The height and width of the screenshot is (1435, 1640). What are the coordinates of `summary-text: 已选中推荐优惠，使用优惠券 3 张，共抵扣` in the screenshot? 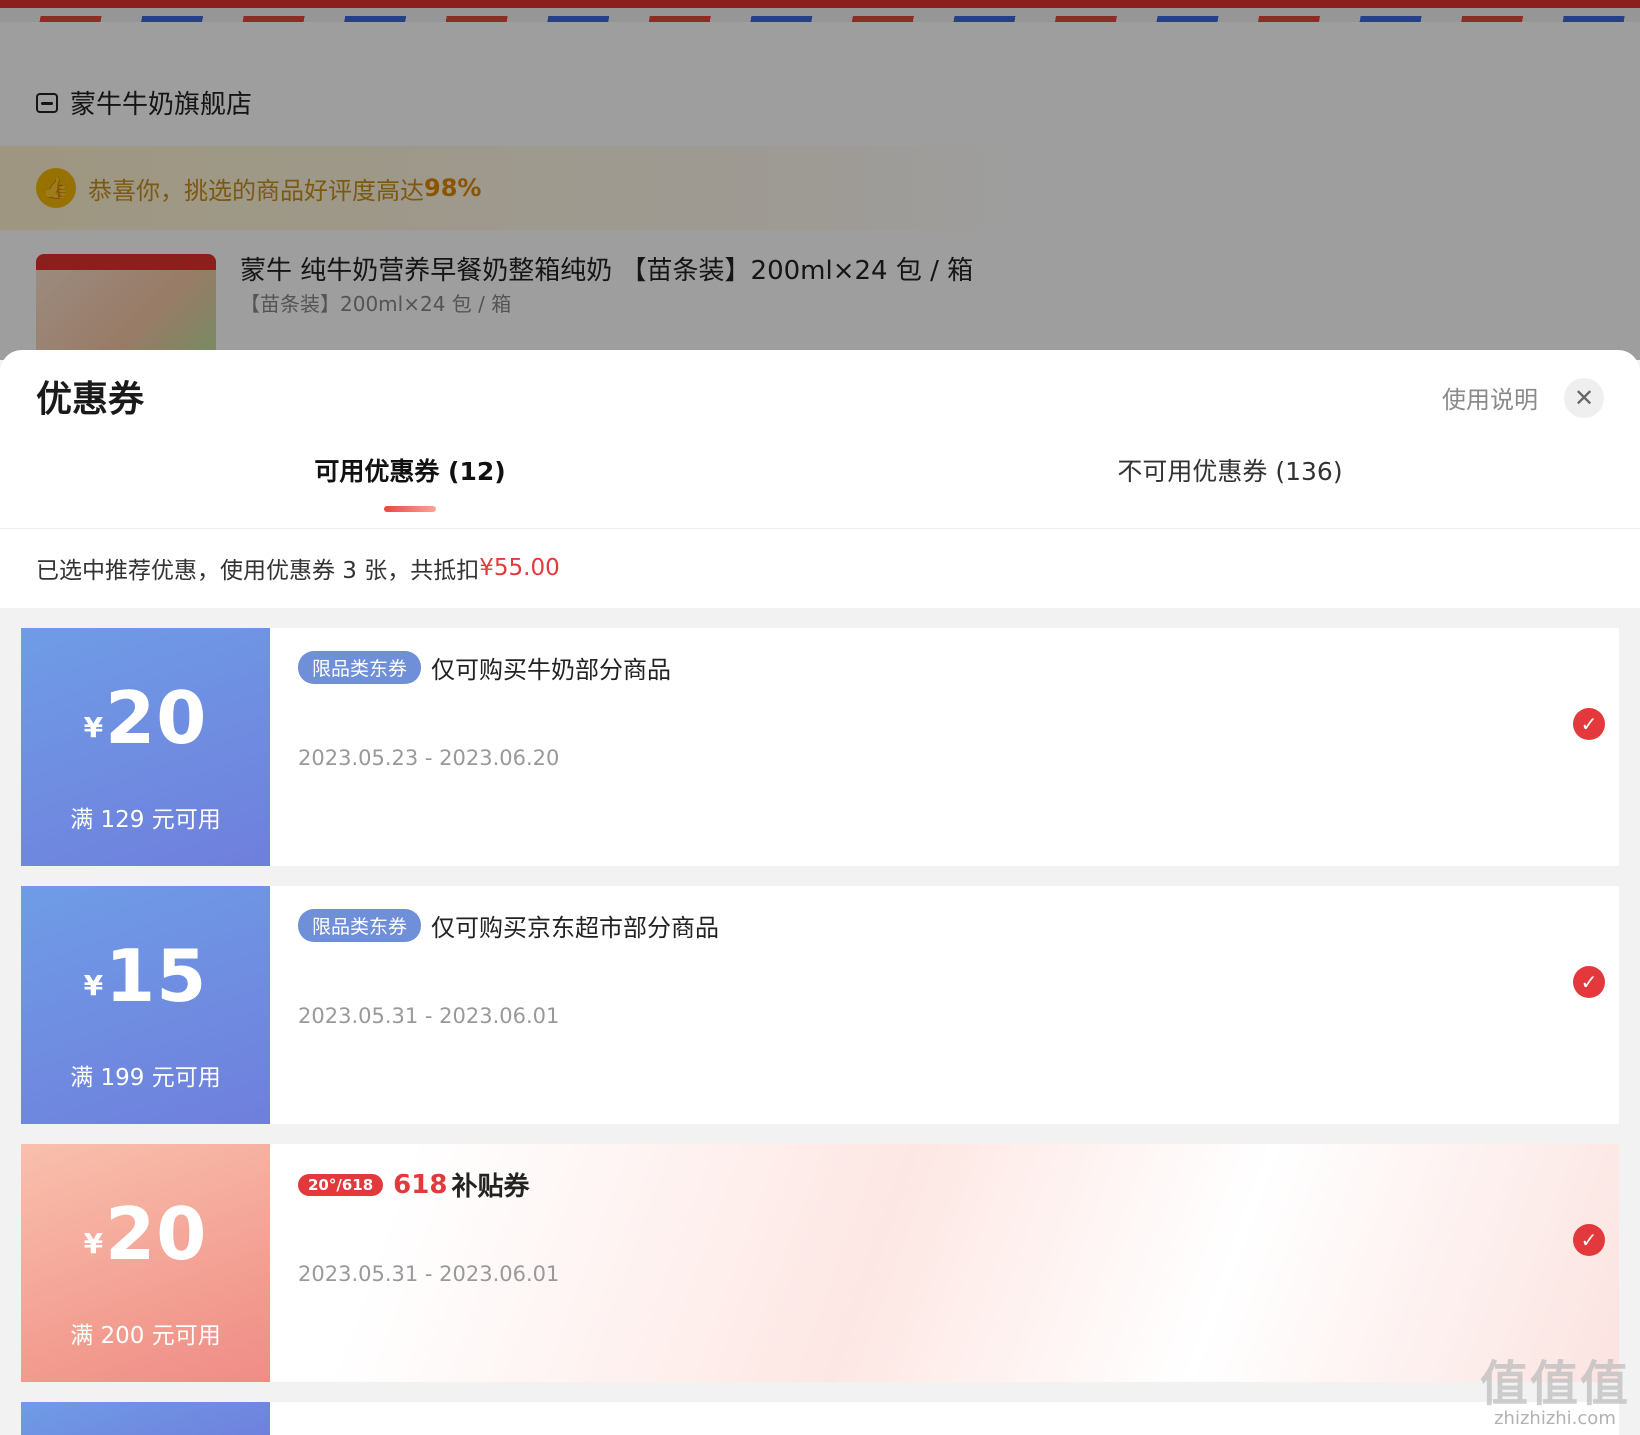 It's located at (258, 571).